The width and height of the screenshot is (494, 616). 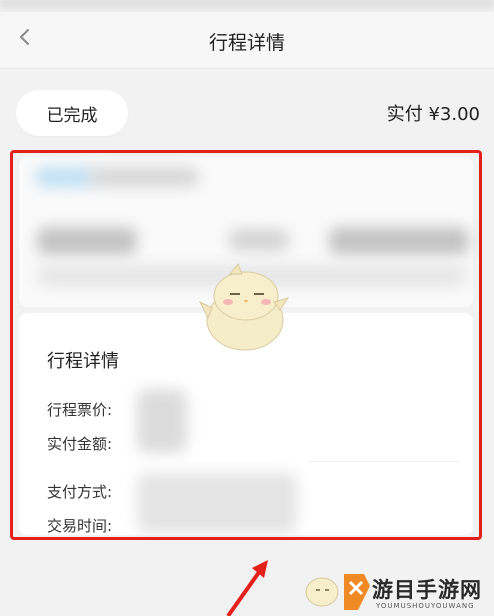 What do you see at coordinates (80, 410) in the screenshot?
I see `fare-label: 行程票价:` at bounding box center [80, 410].